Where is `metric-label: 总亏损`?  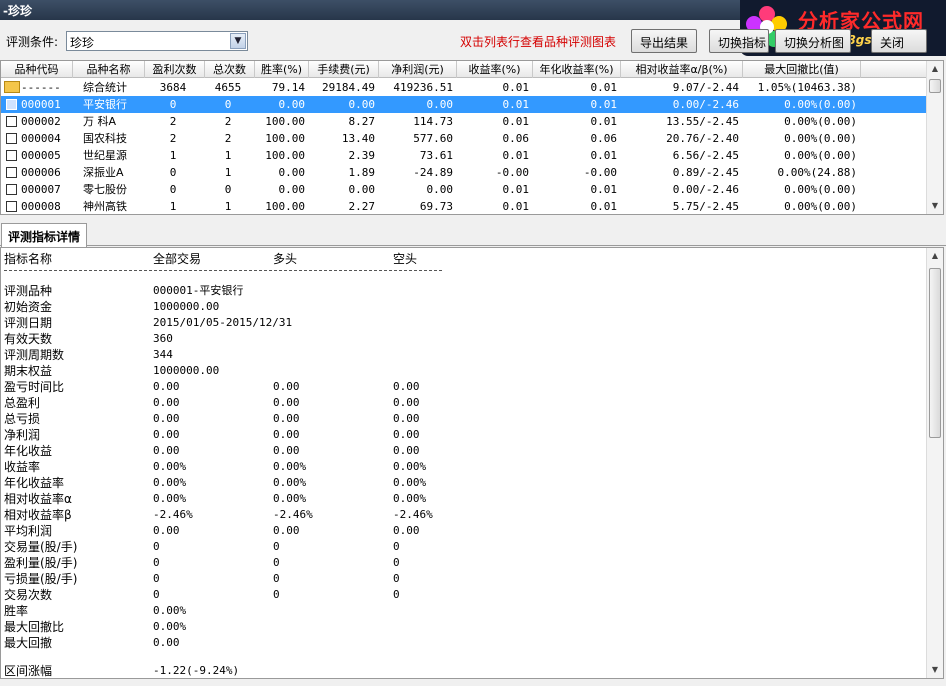
metric-label: 总亏损 is located at coordinates (22, 419).